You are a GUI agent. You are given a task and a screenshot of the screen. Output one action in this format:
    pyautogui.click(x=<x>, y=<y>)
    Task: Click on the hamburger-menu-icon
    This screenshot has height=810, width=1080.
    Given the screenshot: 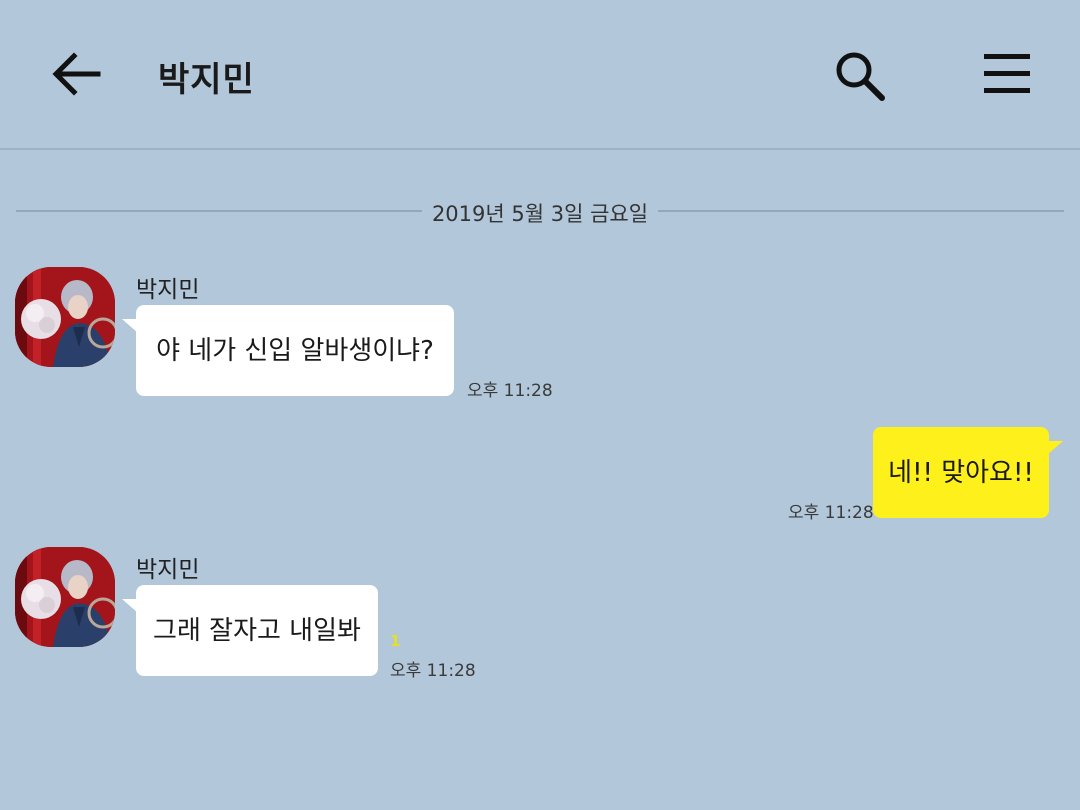 What is the action you would take?
    pyautogui.click(x=1007, y=73)
    